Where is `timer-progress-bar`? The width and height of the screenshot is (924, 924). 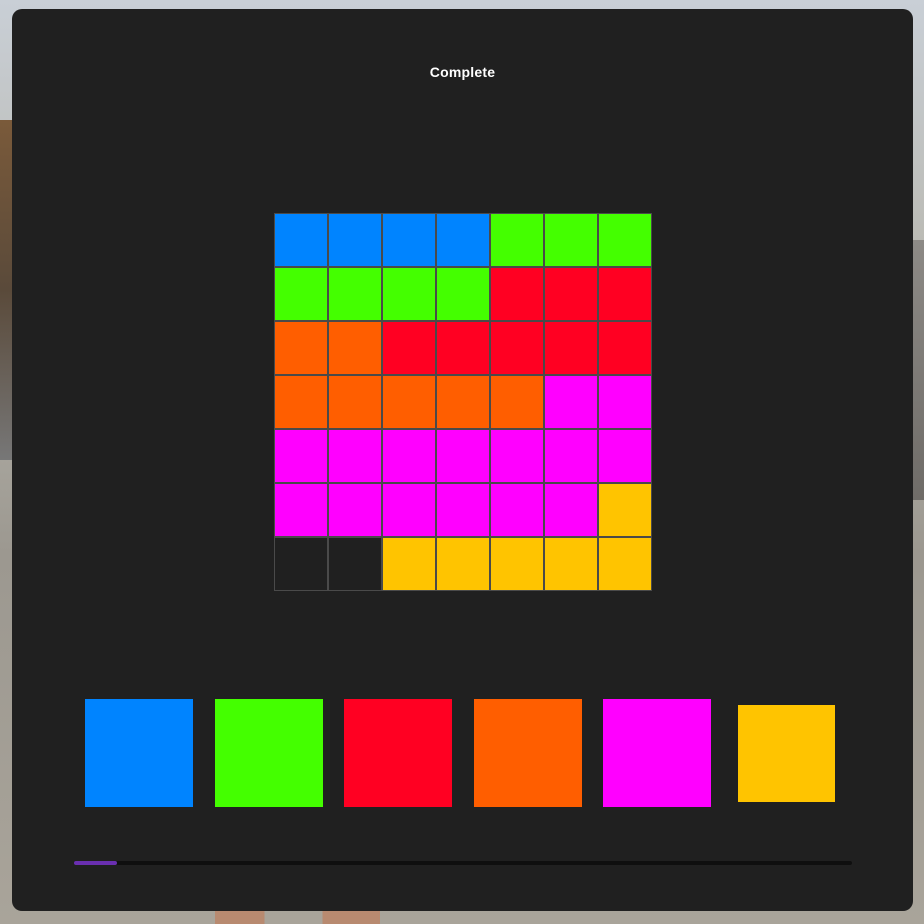
timer-progress-bar is located at coordinates (463, 863).